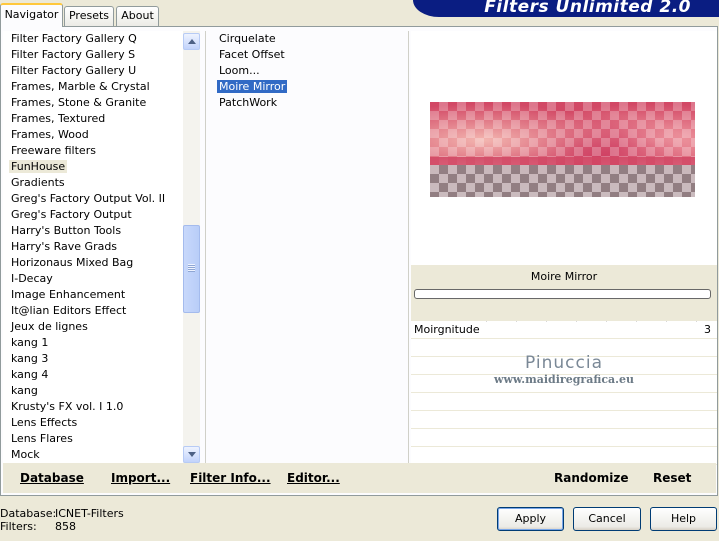 This screenshot has width=719, height=541. Describe the element at coordinates (69, 310) in the screenshot. I see `category-item-label: It@lian Editors Effect` at that location.